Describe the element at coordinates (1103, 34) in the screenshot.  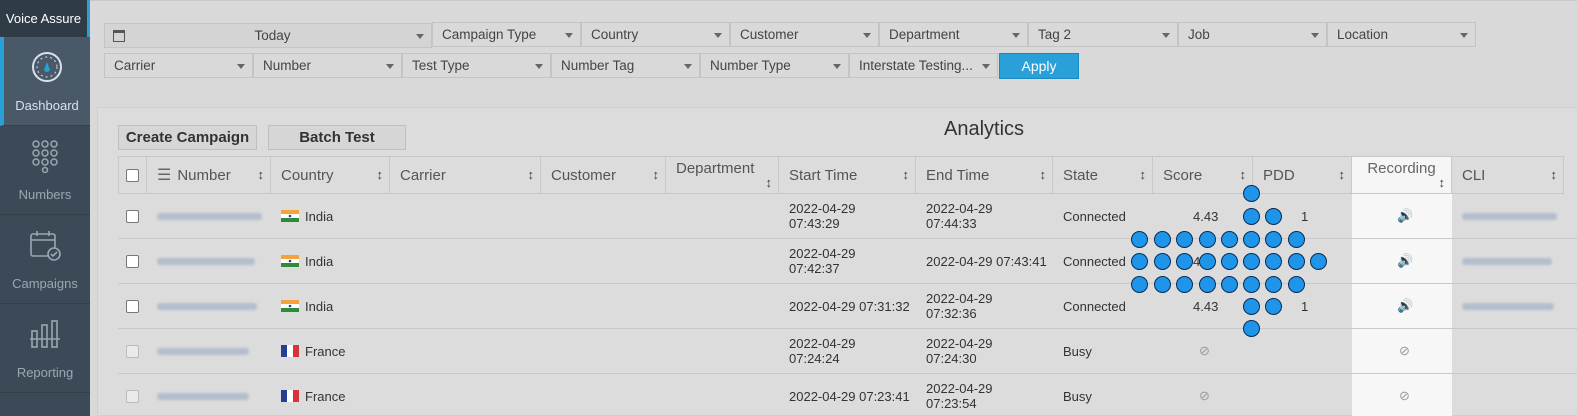
I see `tag2-select: Tag 2` at that location.